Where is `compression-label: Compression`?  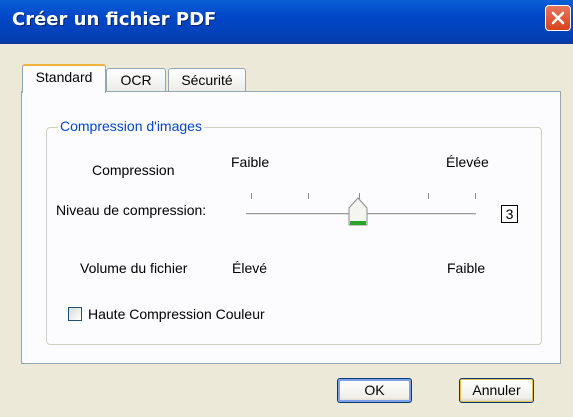 compression-label: Compression is located at coordinates (133, 170).